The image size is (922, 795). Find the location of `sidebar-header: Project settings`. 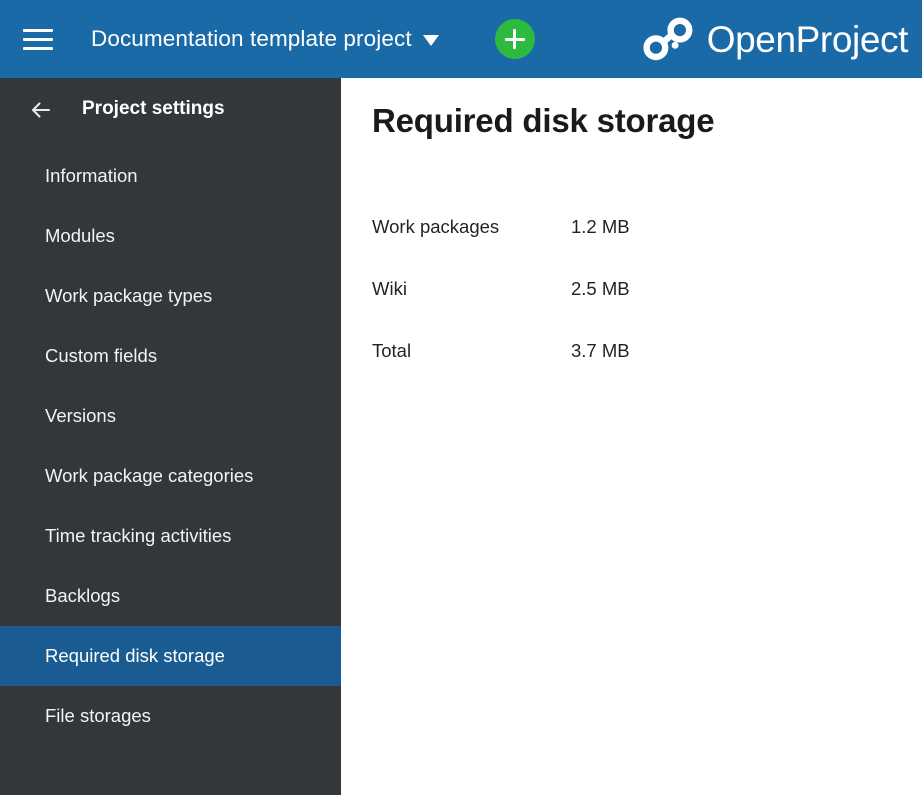

sidebar-header: Project settings is located at coordinates (170, 109).